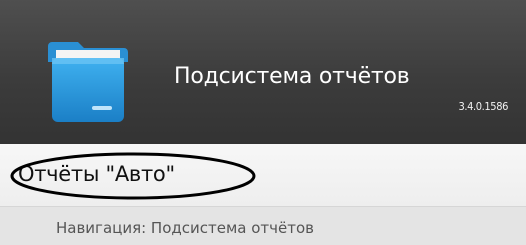 The width and height of the screenshot is (526, 245). I want to click on navigation-breadcrumb: Навигация: Подсистема отчётов, so click(185, 228).